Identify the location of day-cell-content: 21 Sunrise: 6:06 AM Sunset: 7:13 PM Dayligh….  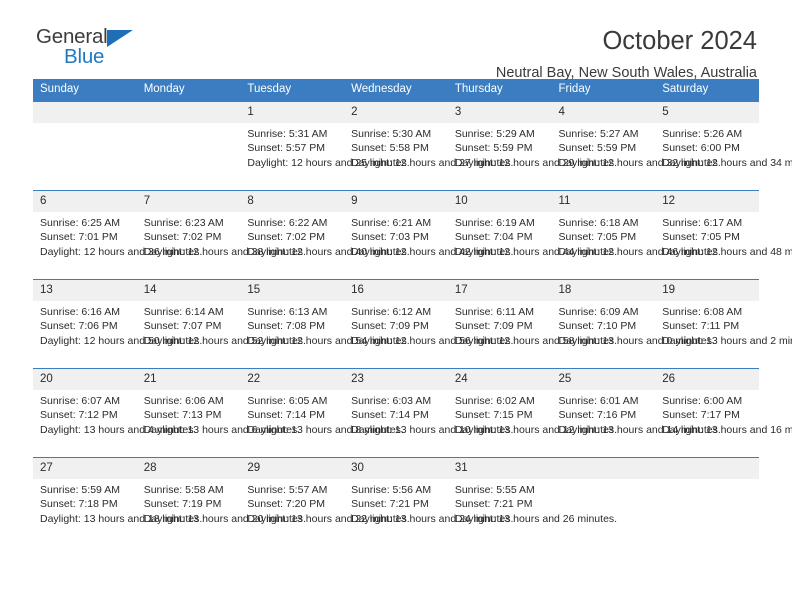
(218, 413).